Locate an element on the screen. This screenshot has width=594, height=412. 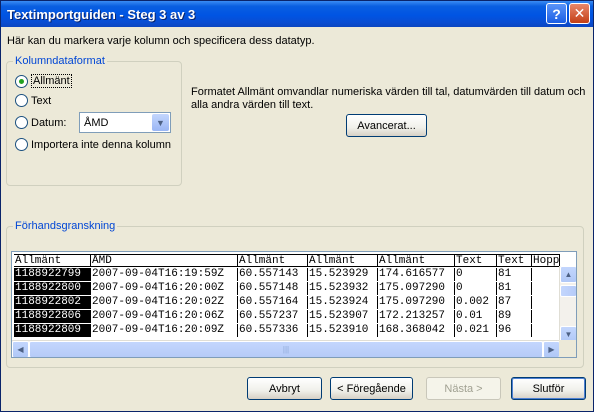
table-cell: 1188922799 is located at coordinates (52, 274).